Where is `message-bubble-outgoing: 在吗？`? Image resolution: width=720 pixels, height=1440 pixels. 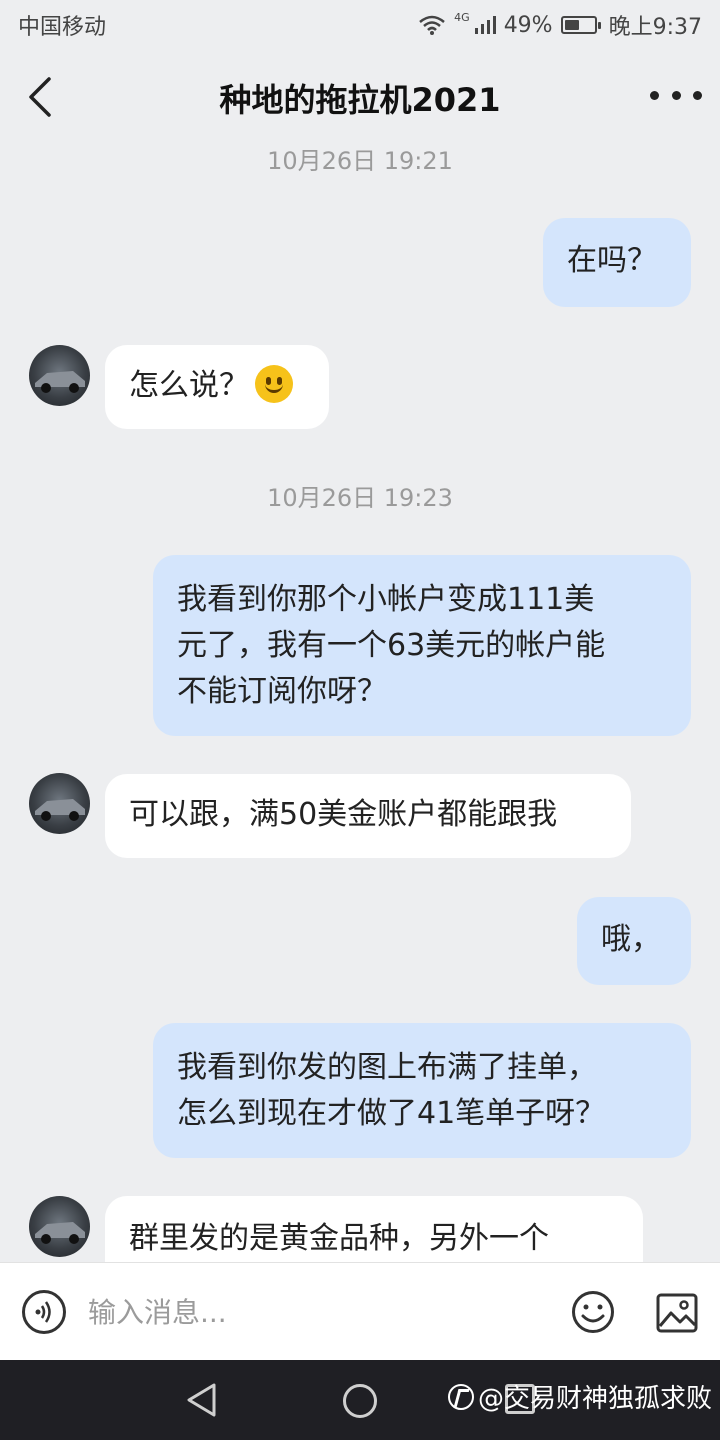
message-bubble-outgoing: 在吗？ is located at coordinates (617, 262).